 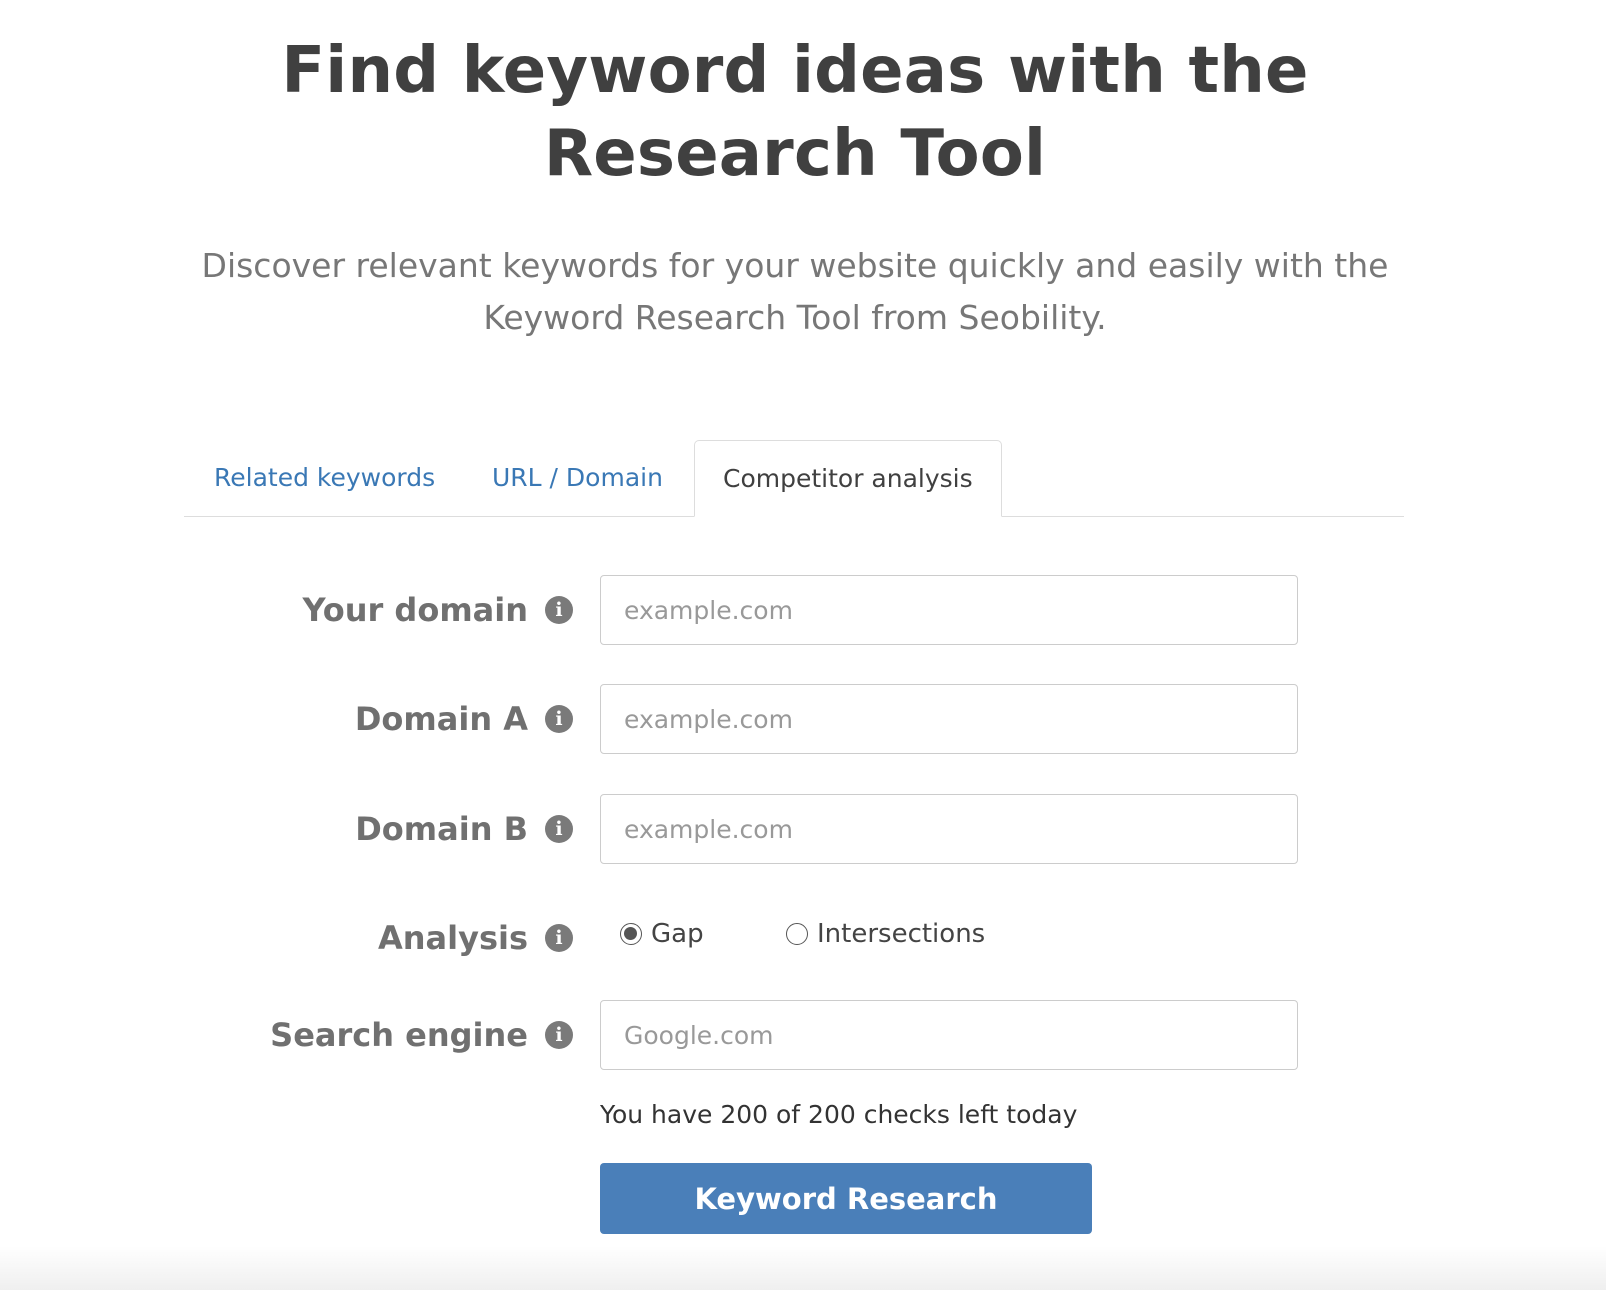 What do you see at coordinates (949, 719) in the screenshot?
I see `domain-a-input` at bounding box center [949, 719].